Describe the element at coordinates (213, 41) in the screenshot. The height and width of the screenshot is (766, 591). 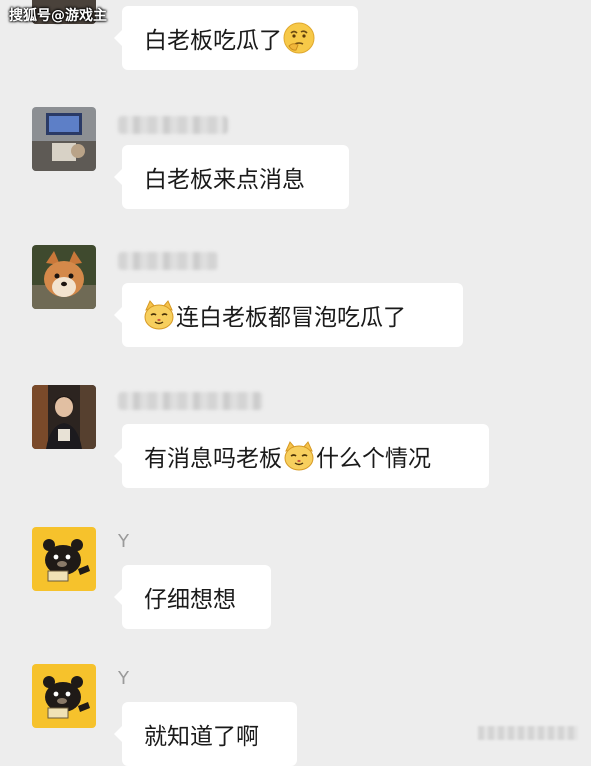
I see `message-text: 白老板吃瓜了` at that location.